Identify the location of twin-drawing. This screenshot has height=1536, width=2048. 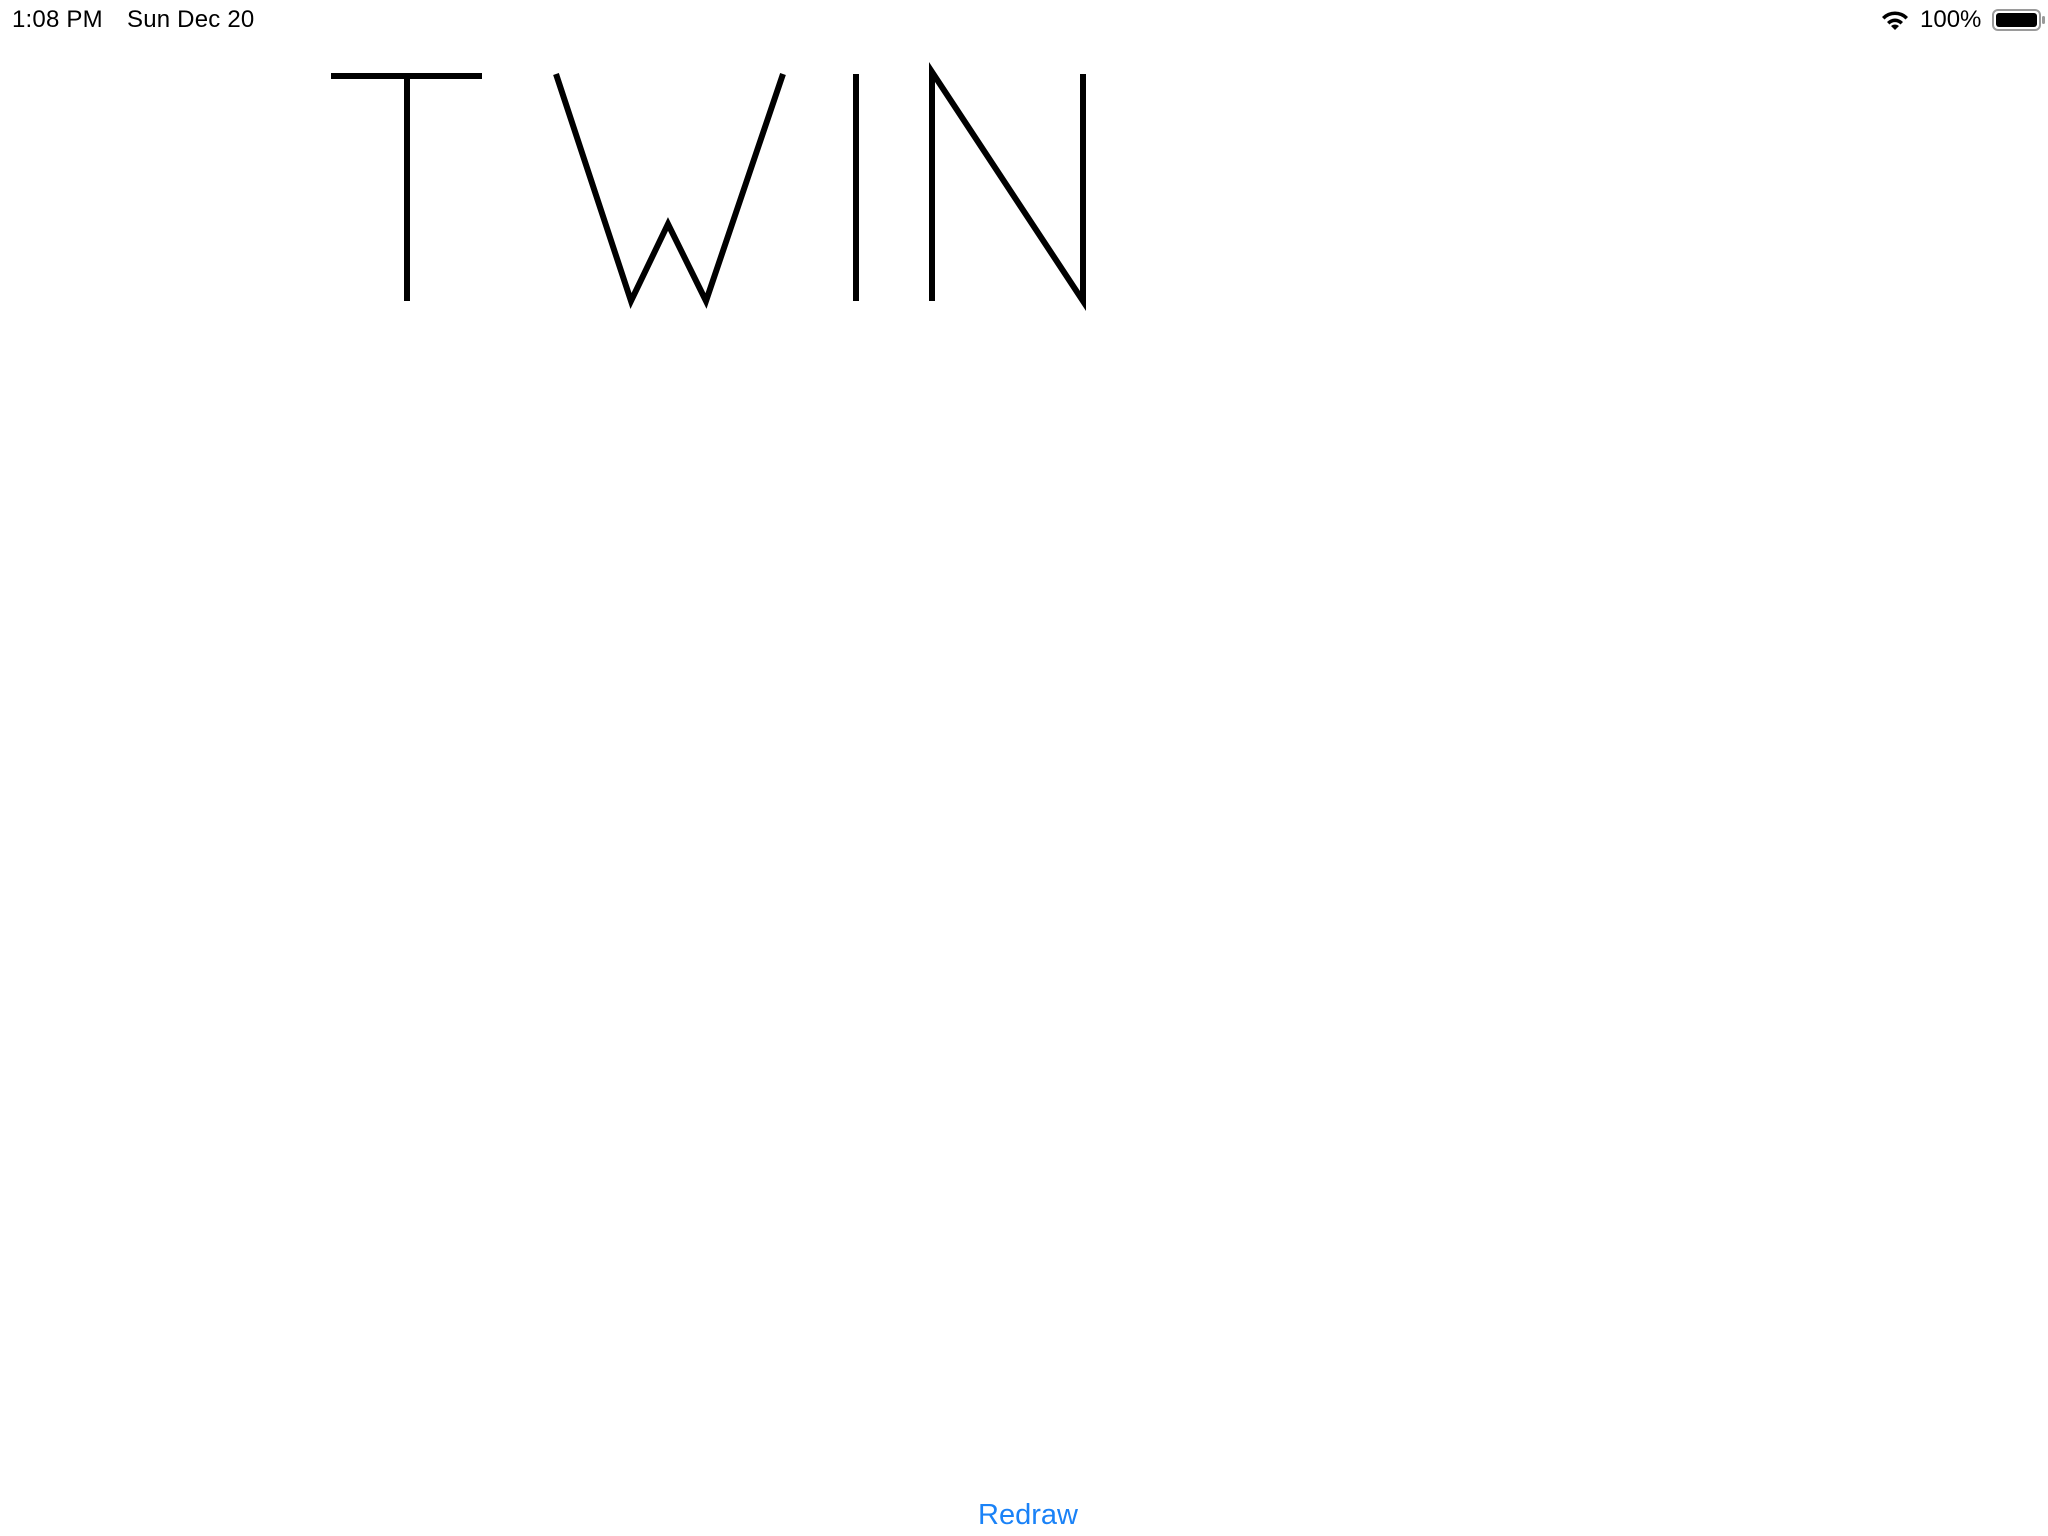
(708, 186).